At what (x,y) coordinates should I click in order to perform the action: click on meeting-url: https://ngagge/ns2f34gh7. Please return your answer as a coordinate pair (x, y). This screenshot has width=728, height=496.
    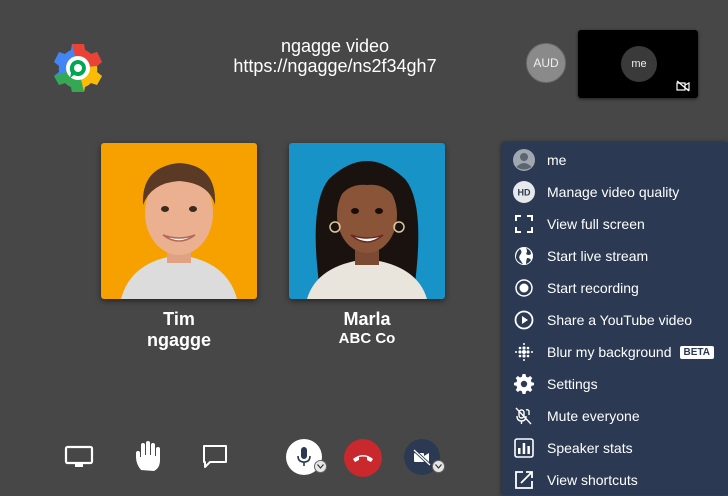
    Looking at the image, I should click on (335, 66).